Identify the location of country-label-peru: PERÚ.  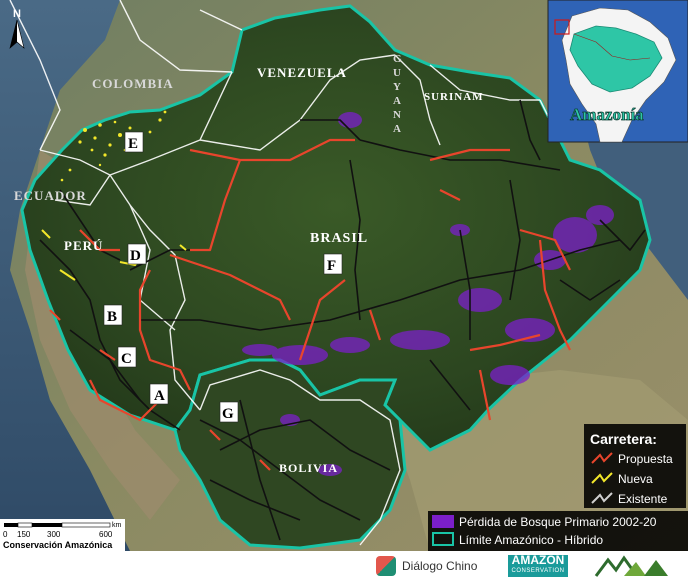
(83, 245).